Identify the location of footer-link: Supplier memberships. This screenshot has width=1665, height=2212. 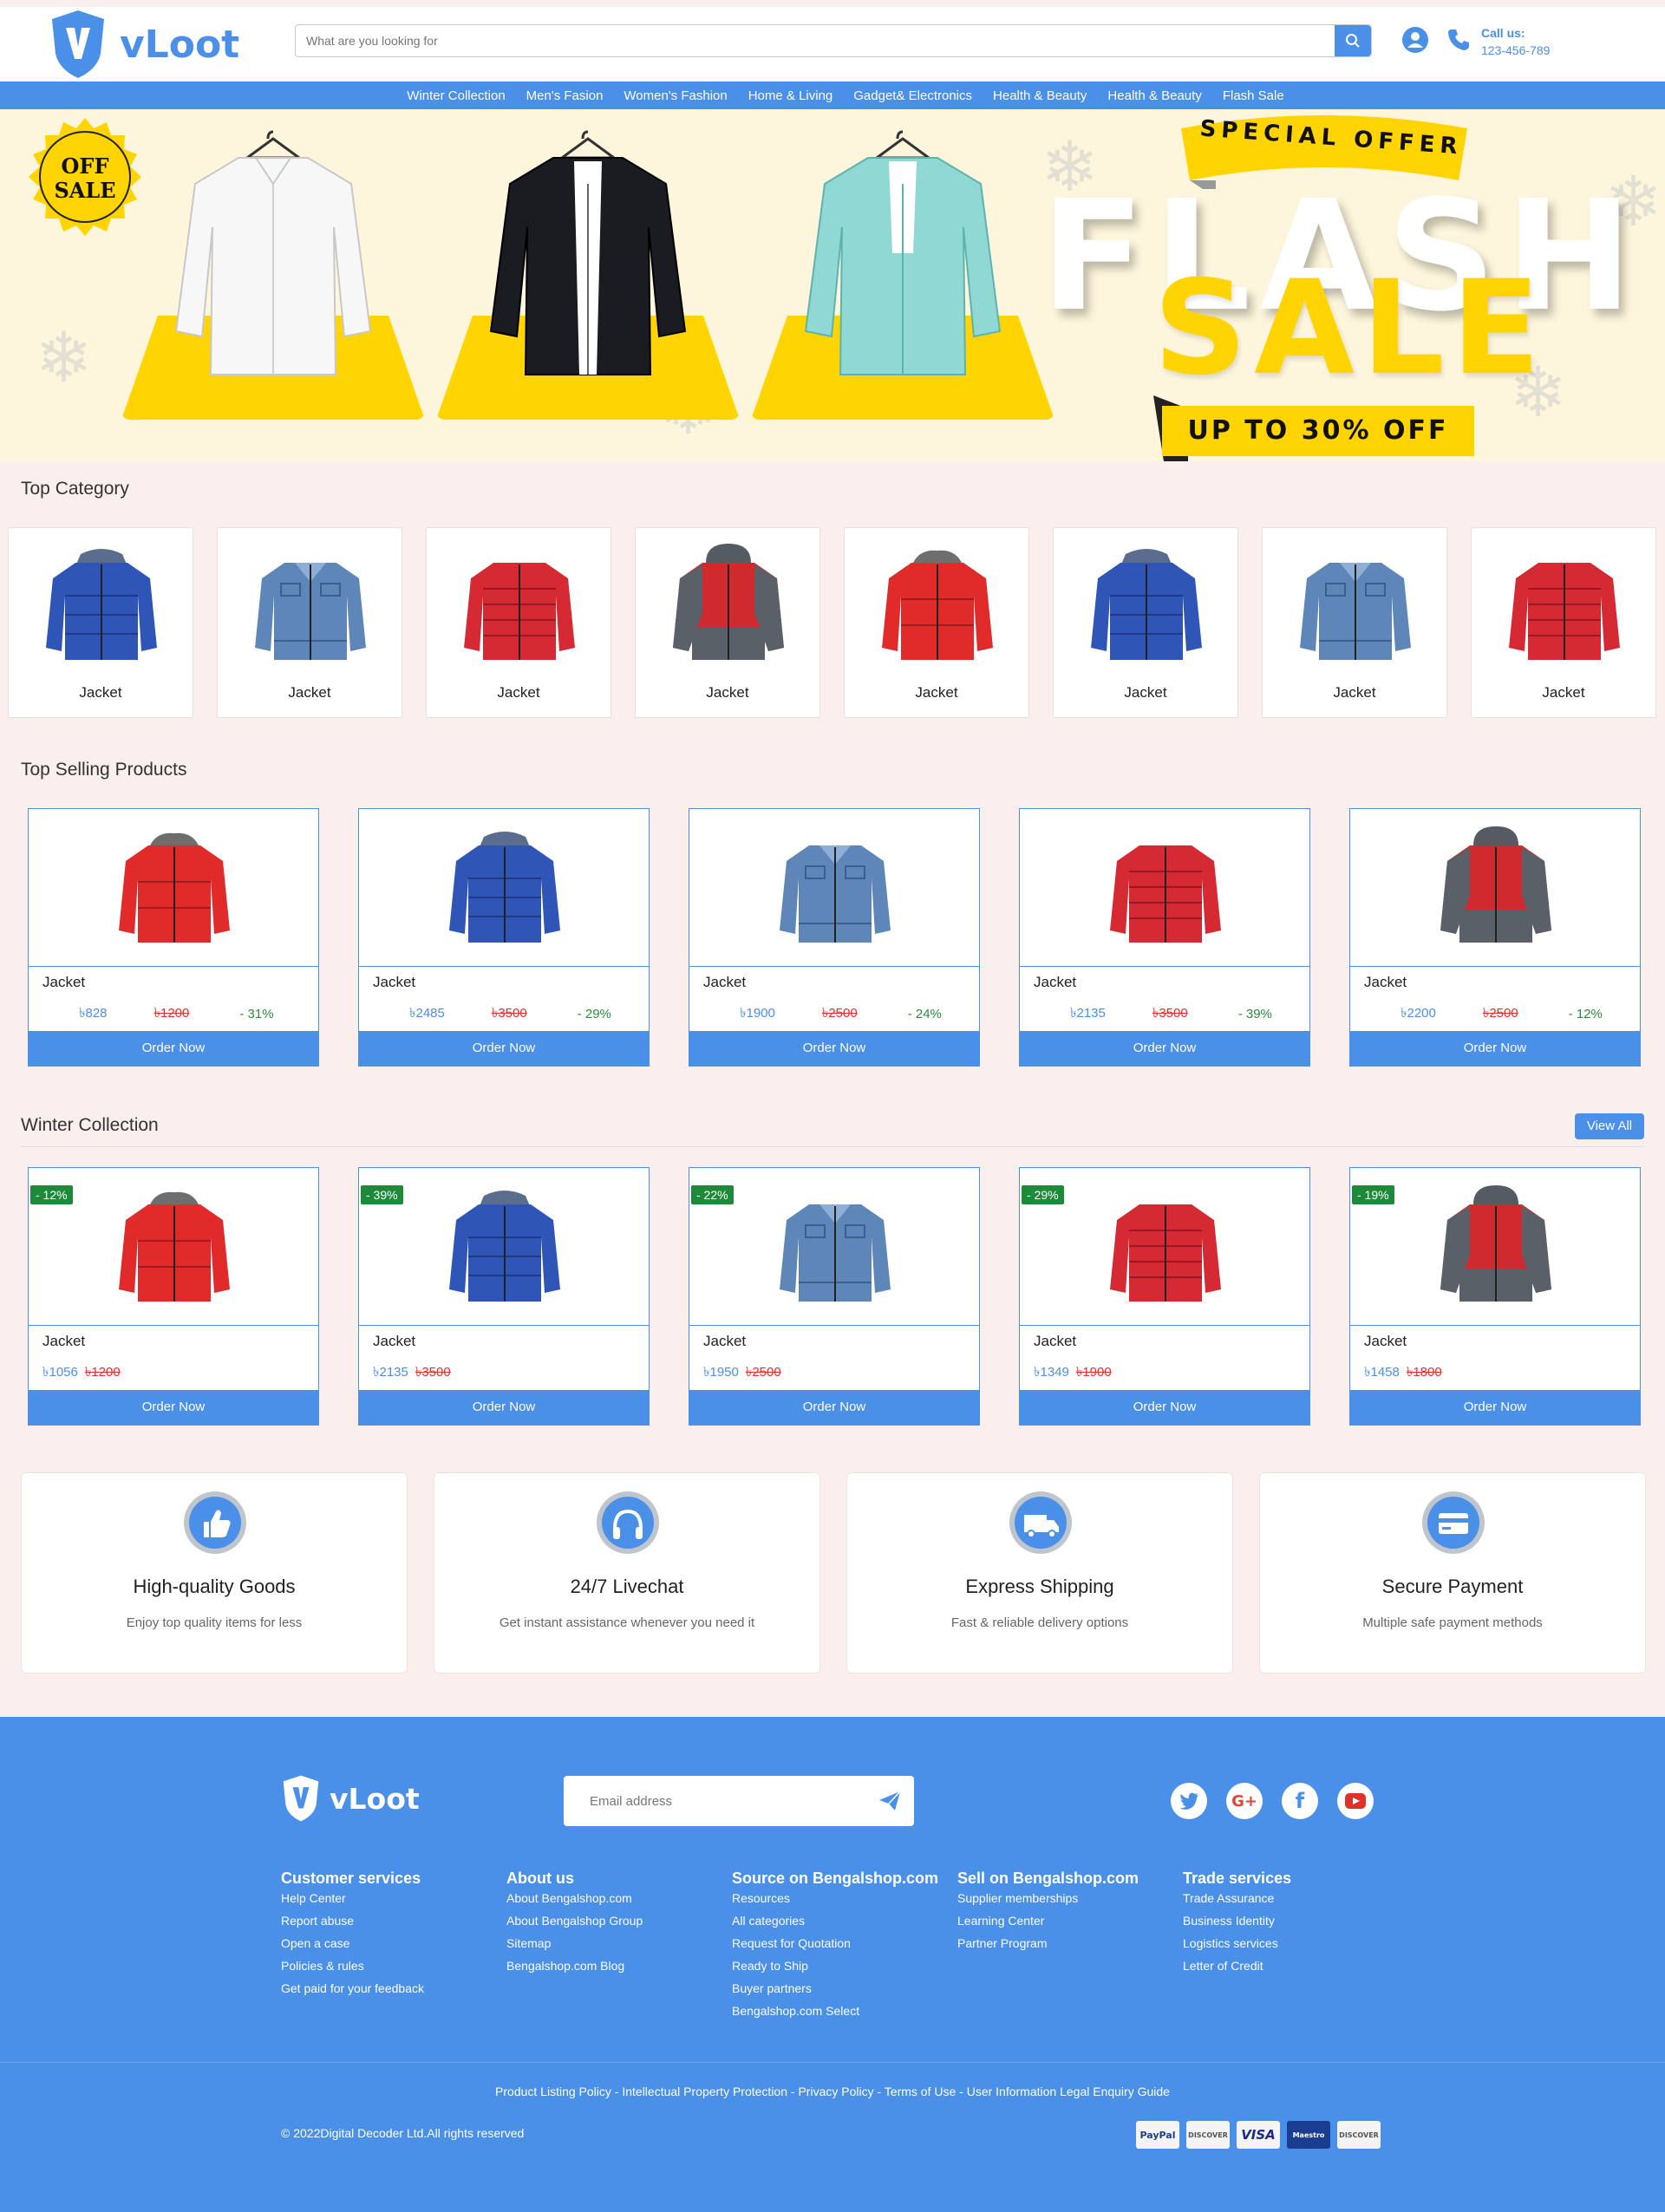
(1048, 1898).